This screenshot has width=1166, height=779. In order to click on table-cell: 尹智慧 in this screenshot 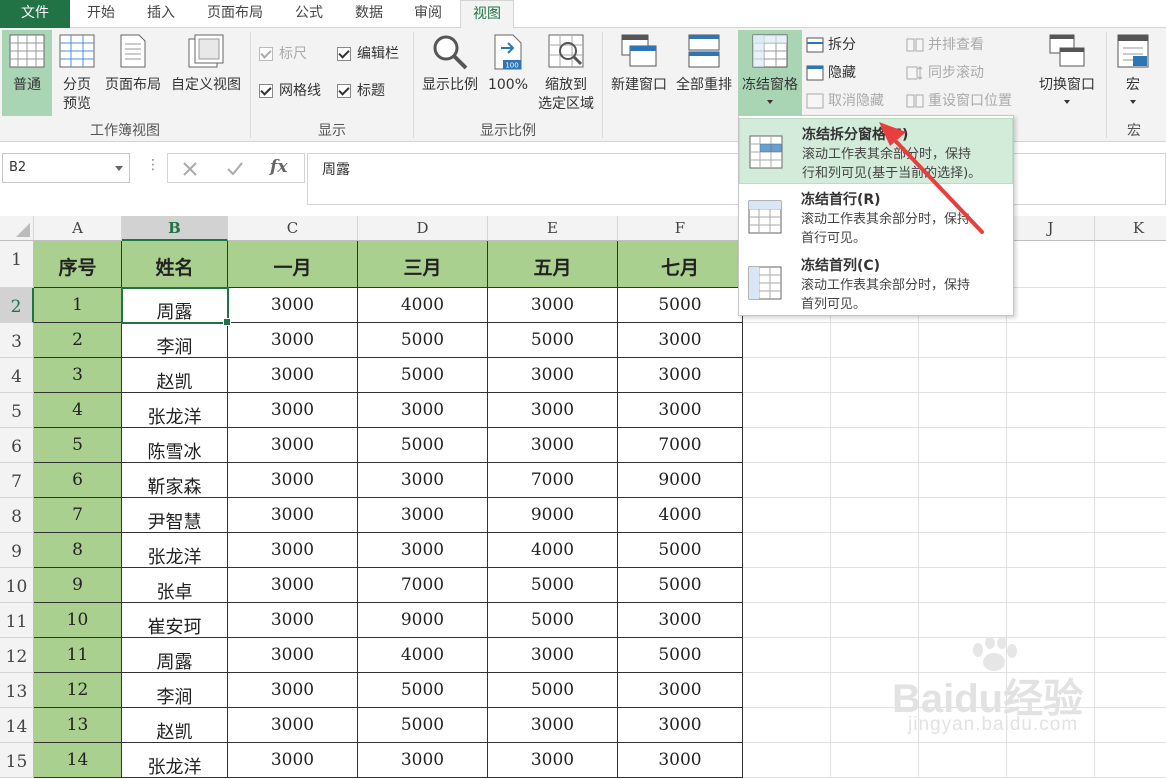, I will do `click(175, 515)`.